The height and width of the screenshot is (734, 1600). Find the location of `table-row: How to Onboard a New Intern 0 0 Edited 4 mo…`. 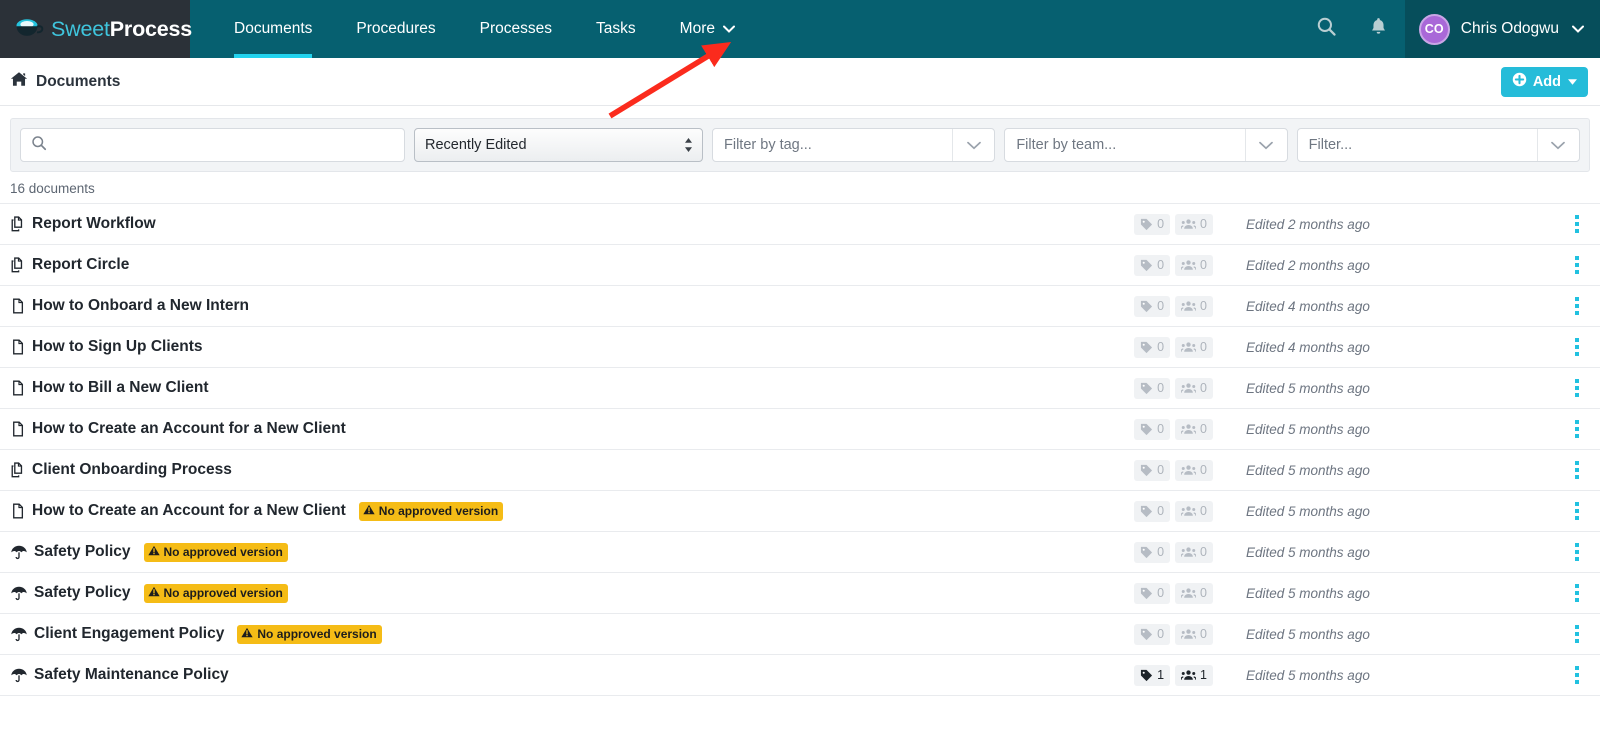

table-row: How to Onboard a New Intern 0 0 Edited 4 mo… is located at coordinates (800, 306).